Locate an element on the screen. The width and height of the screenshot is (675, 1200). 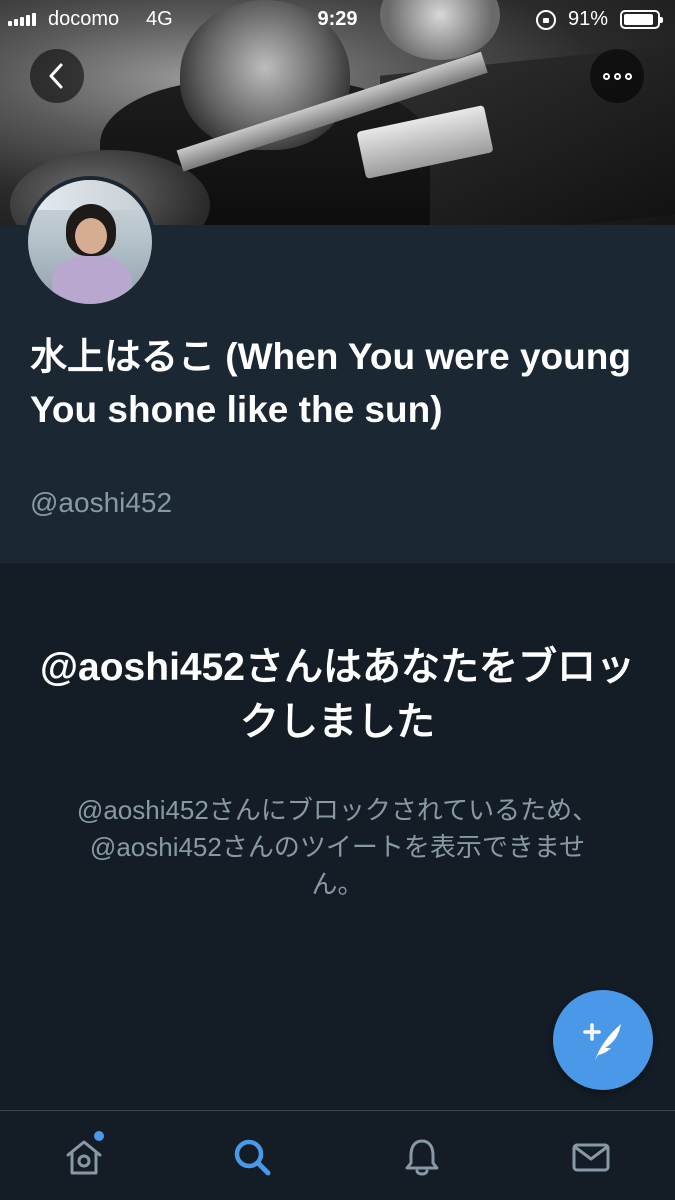
bell-icon is located at coordinates (422, 1157).